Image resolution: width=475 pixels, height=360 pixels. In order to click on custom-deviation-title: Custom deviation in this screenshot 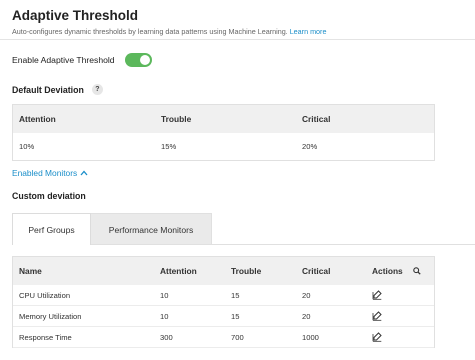, I will do `click(49, 196)`.